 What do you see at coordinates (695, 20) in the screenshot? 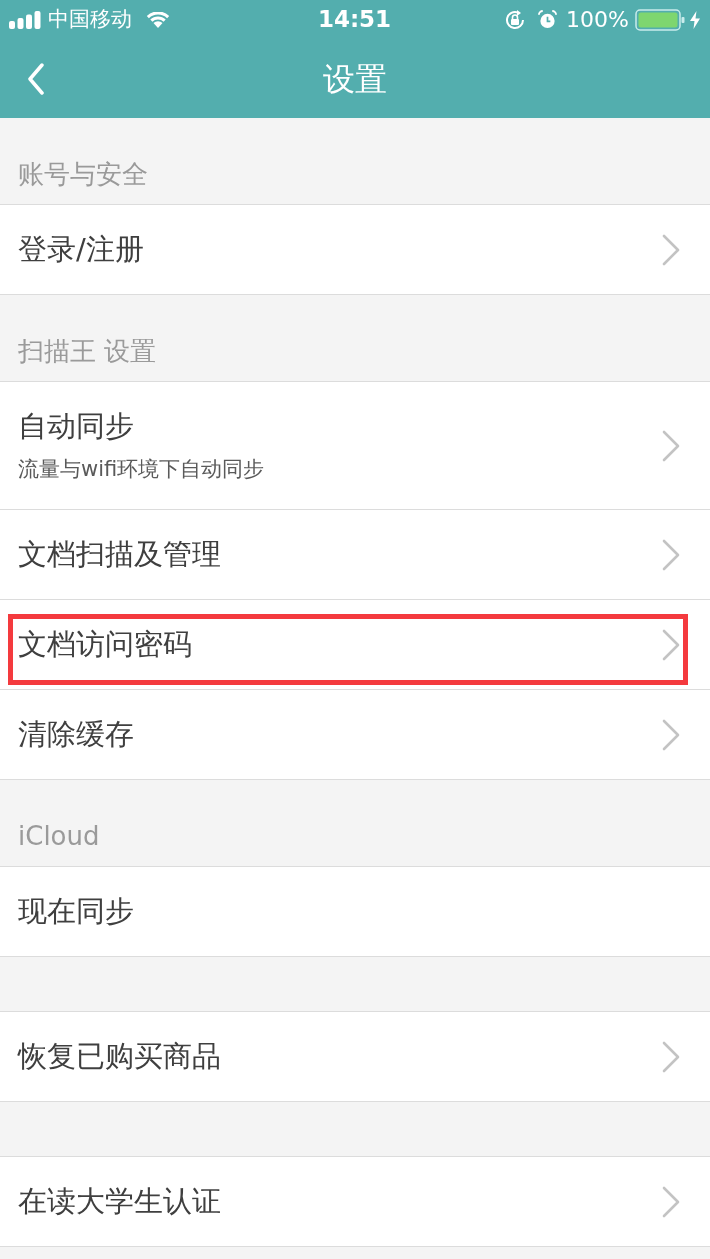
I see `charging-icon` at bounding box center [695, 20].